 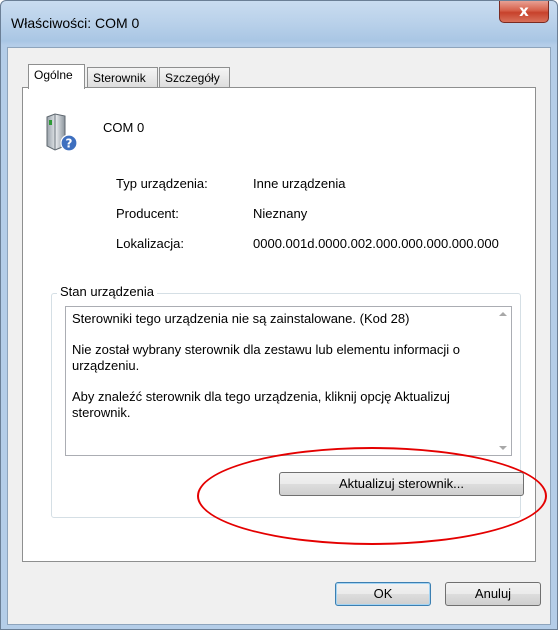 What do you see at coordinates (124, 127) in the screenshot?
I see `device-name: COM 0` at bounding box center [124, 127].